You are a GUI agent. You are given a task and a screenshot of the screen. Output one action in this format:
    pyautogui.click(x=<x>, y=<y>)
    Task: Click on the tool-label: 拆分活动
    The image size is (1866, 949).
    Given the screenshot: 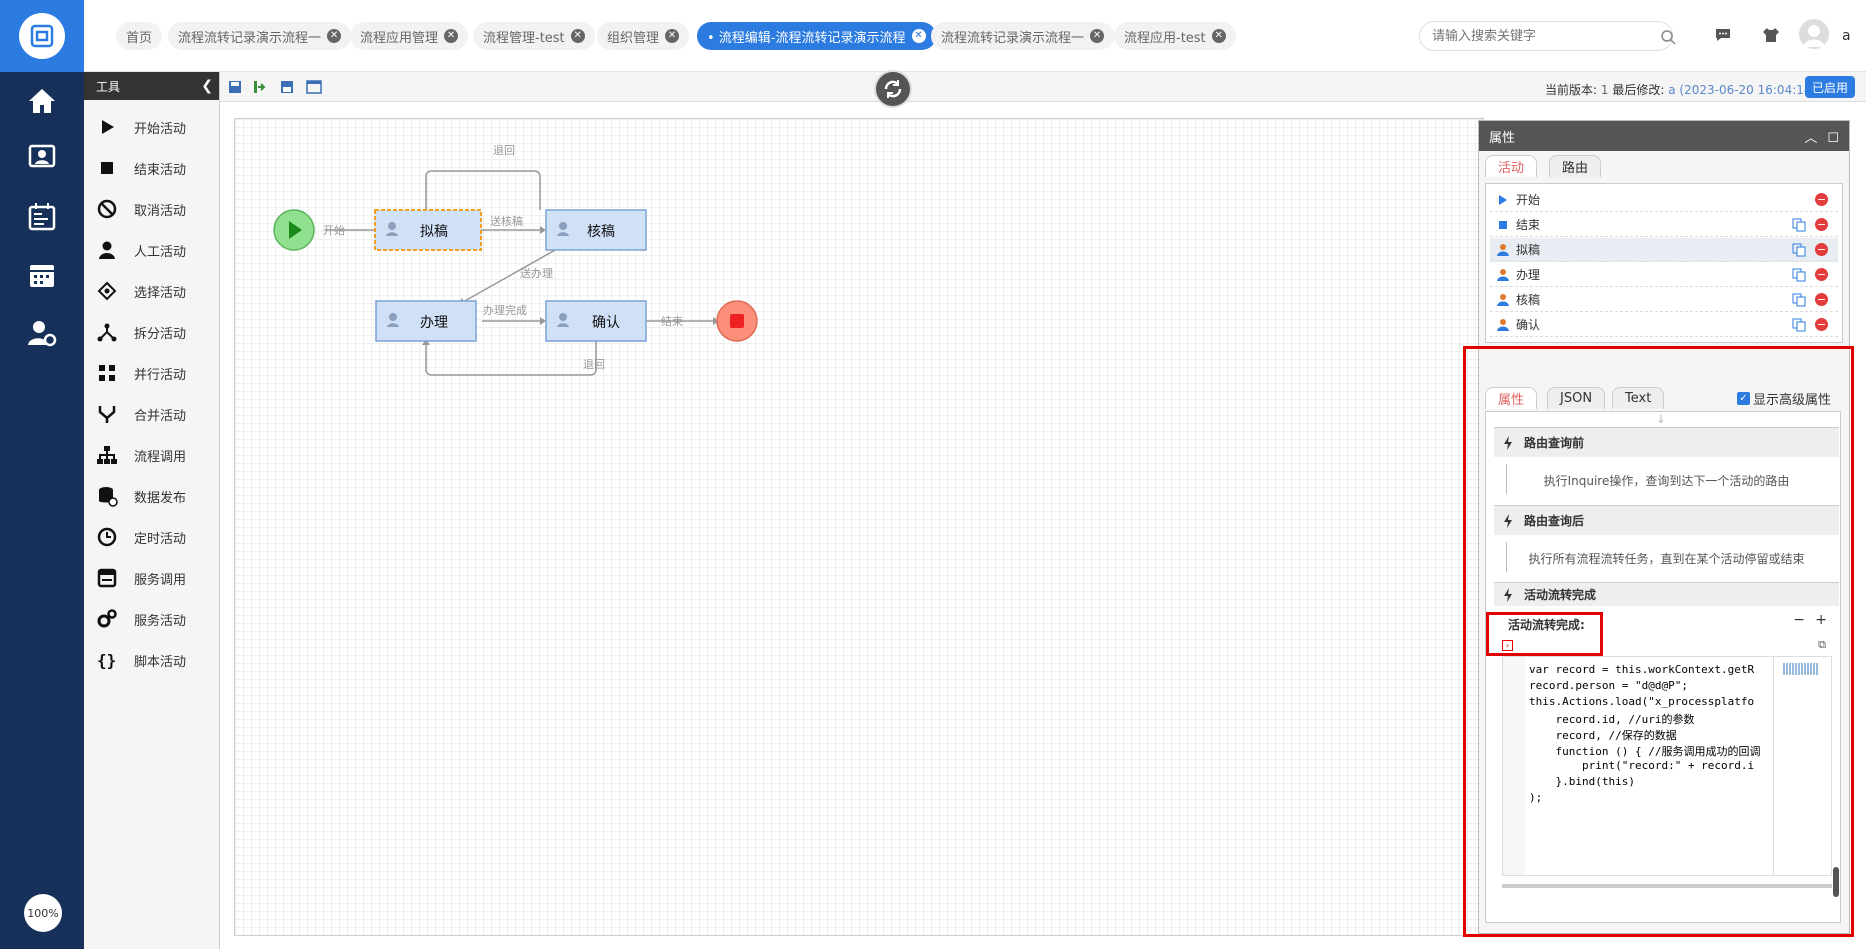 What is the action you would take?
    pyautogui.click(x=160, y=334)
    